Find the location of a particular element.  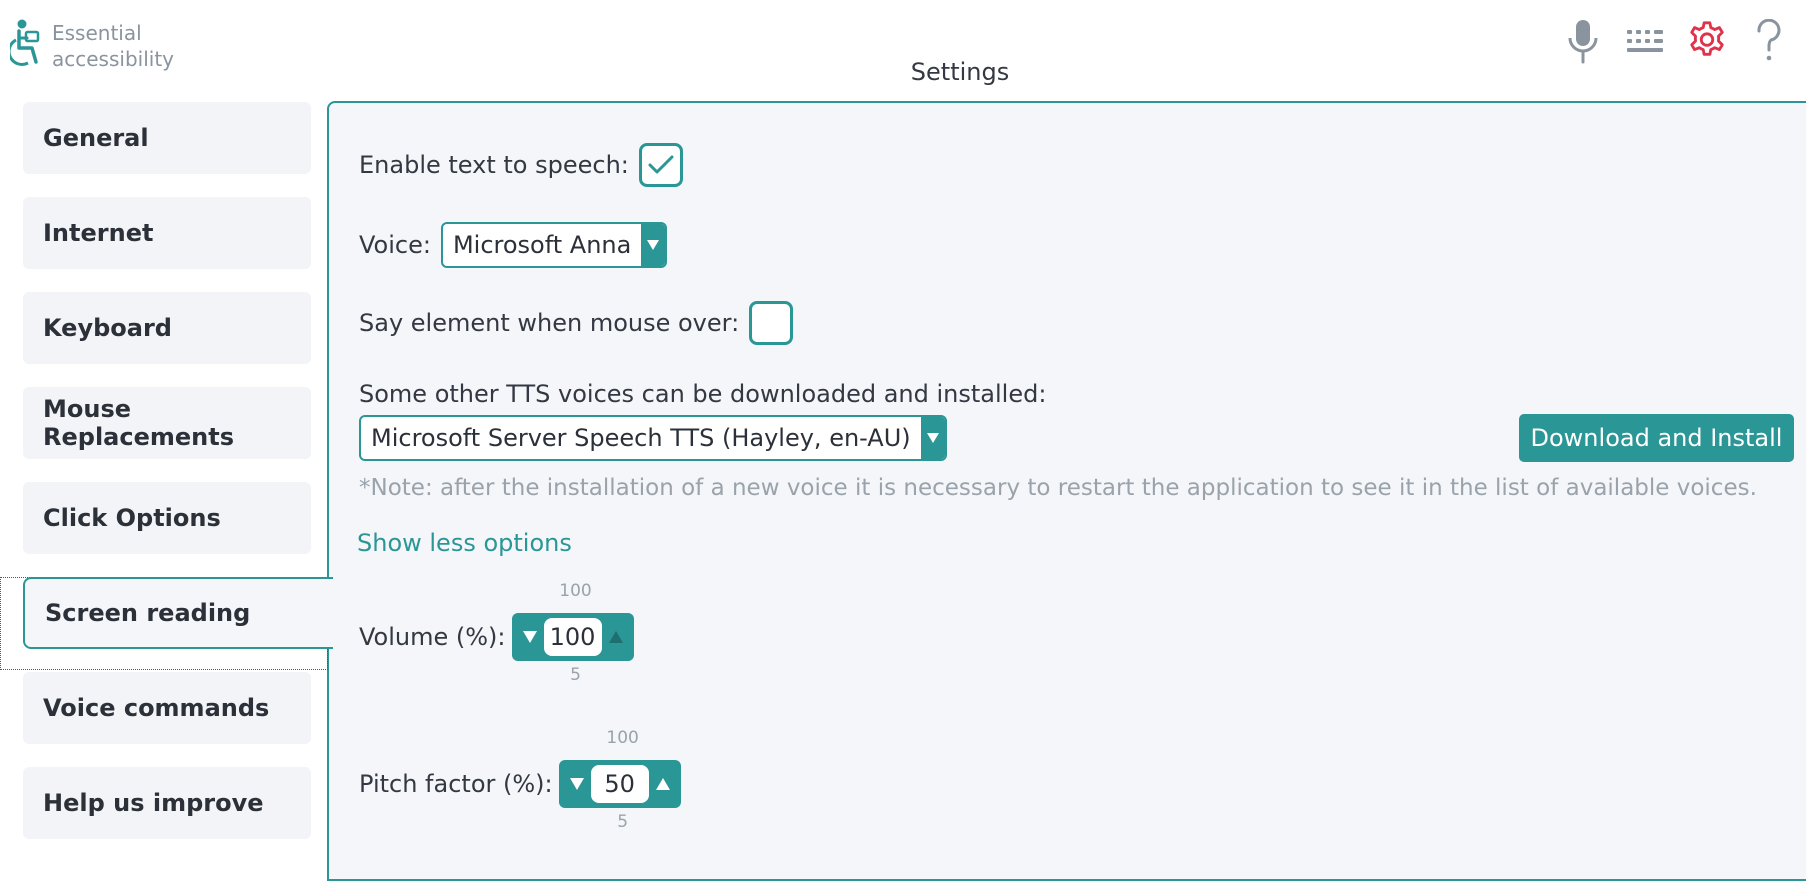

page-title: Settings is located at coordinates (960, 72).